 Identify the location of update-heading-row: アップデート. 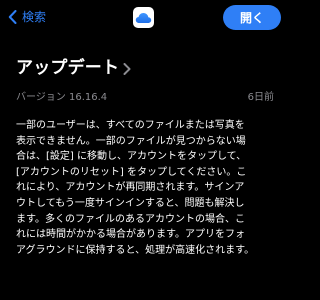
(145, 68).